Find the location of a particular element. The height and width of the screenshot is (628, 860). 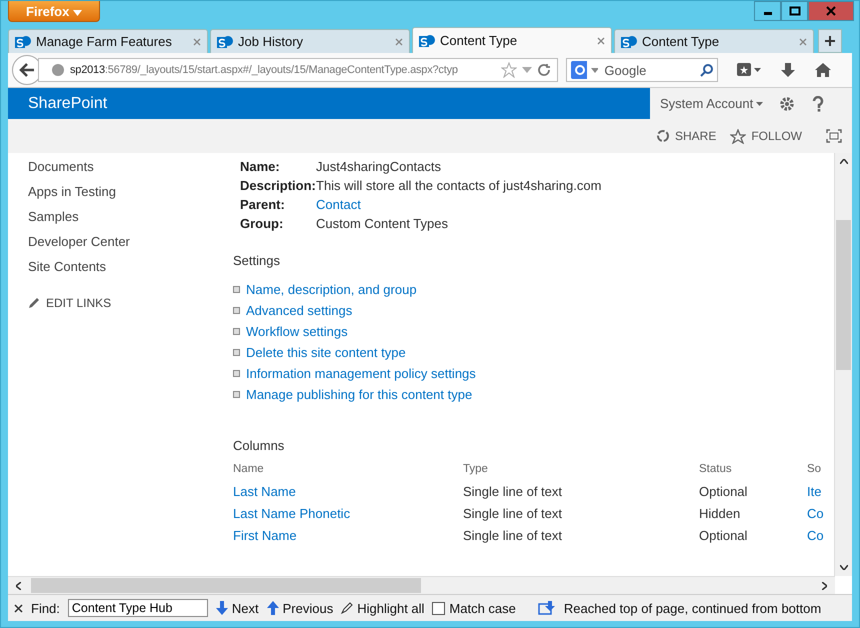

pencil-icon is located at coordinates (34, 303).